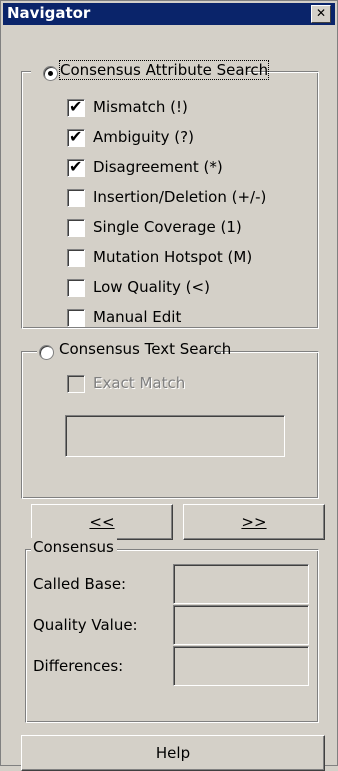 The image size is (338, 771). I want to click on differences-field, so click(241, 666).